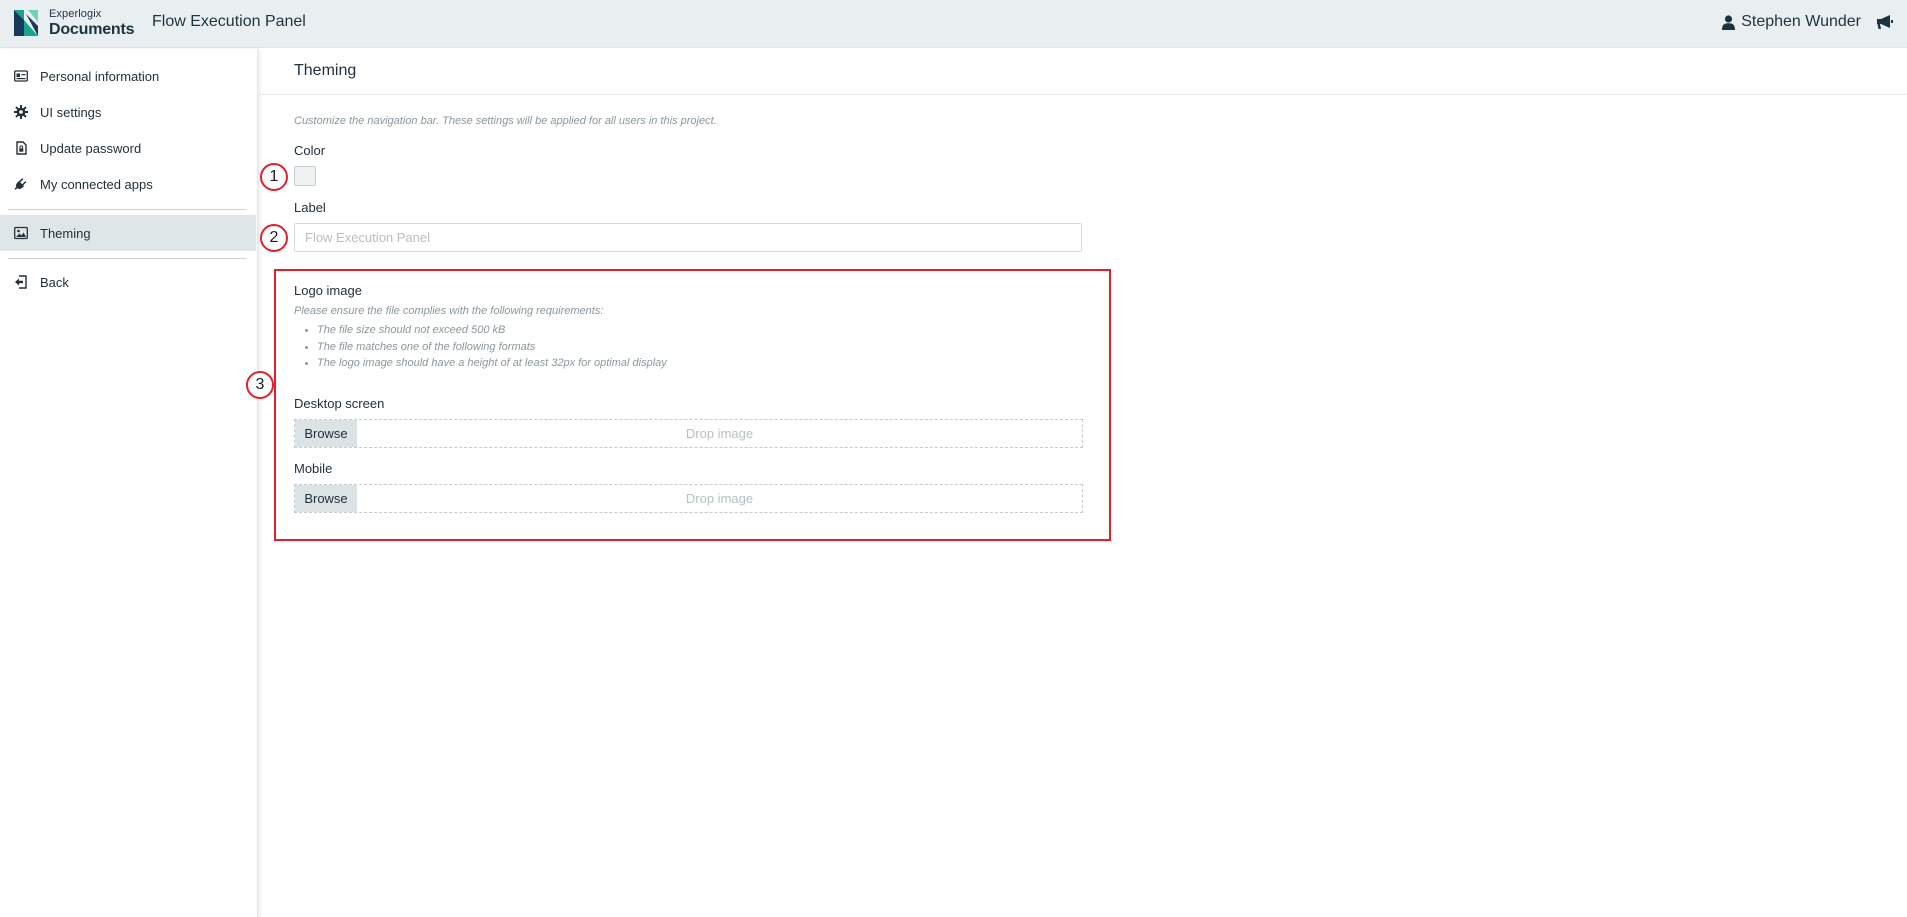  I want to click on lock-icon, so click(21, 148).